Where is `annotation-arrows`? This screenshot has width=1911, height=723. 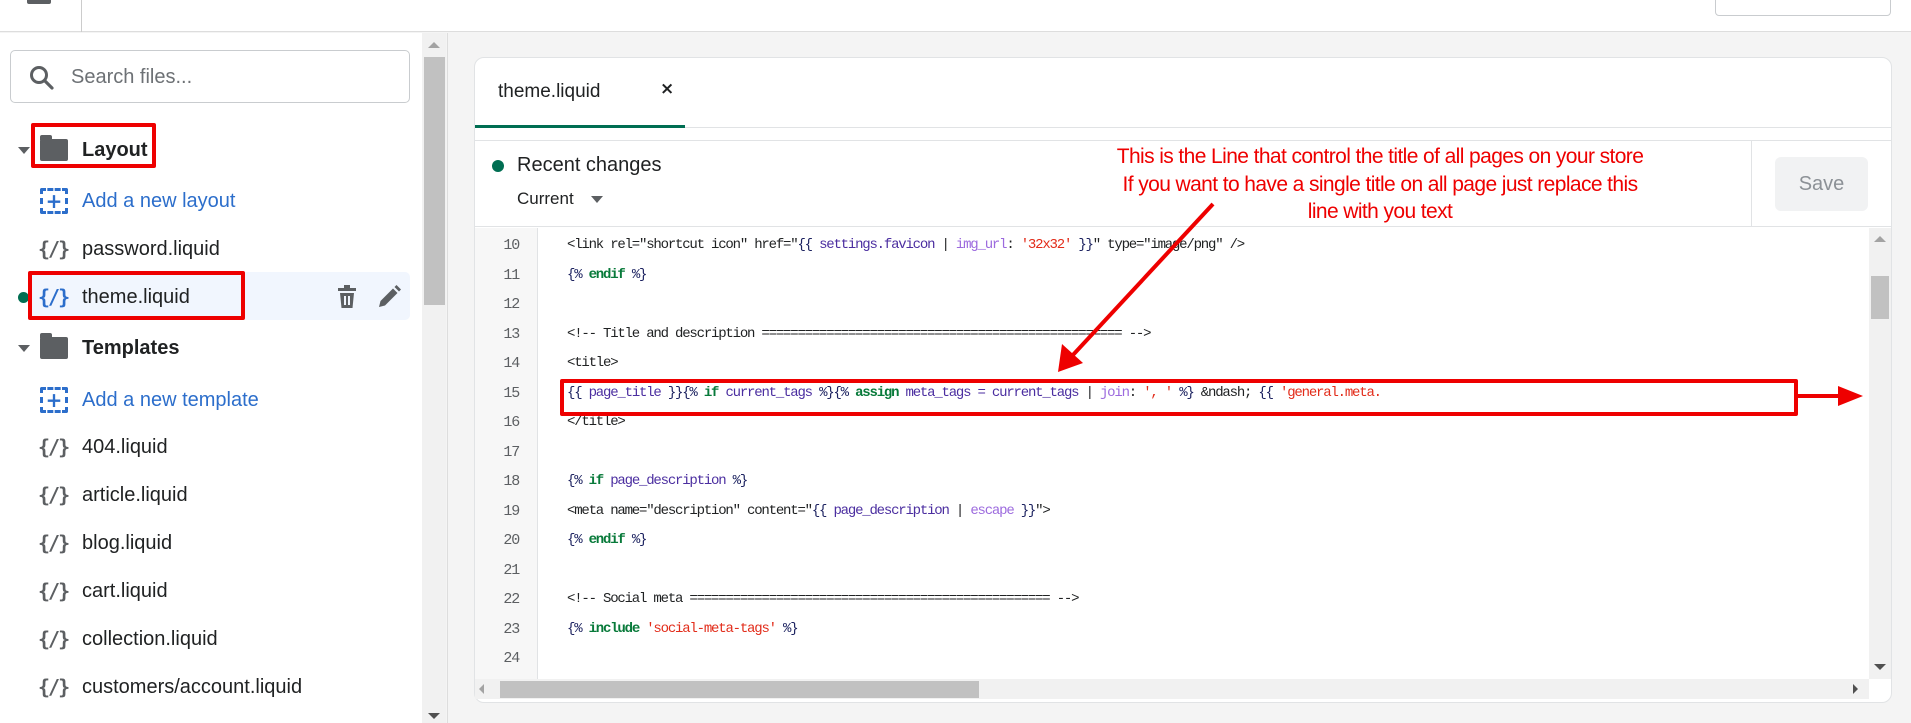 annotation-arrows is located at coordinates (1460, 304).